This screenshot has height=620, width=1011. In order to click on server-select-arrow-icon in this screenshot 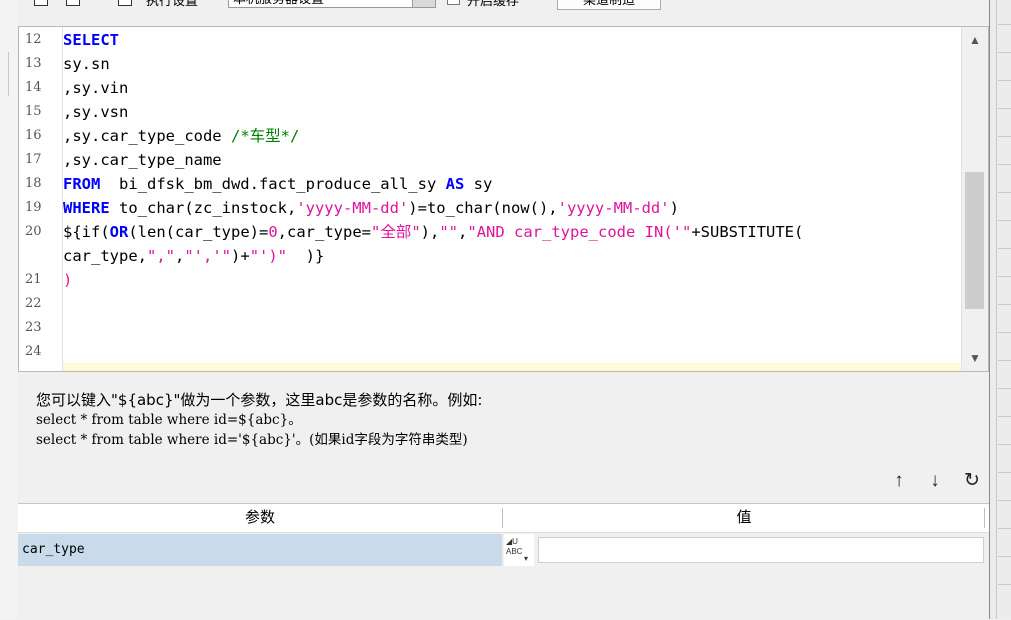, I will do `click(424, 4)`.